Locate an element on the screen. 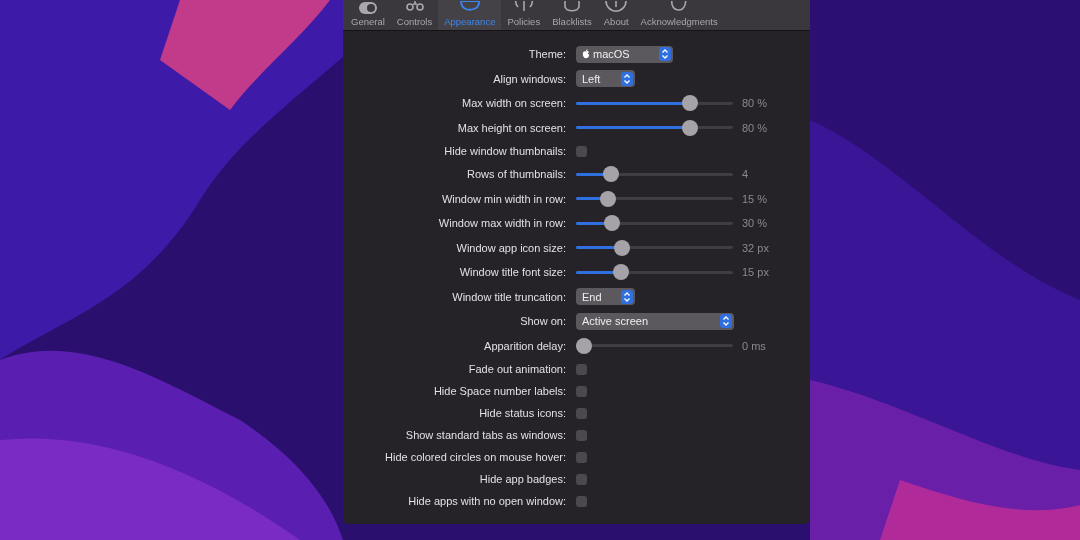  setting-label: Window app icon size: is located at coordinates (510, 247).